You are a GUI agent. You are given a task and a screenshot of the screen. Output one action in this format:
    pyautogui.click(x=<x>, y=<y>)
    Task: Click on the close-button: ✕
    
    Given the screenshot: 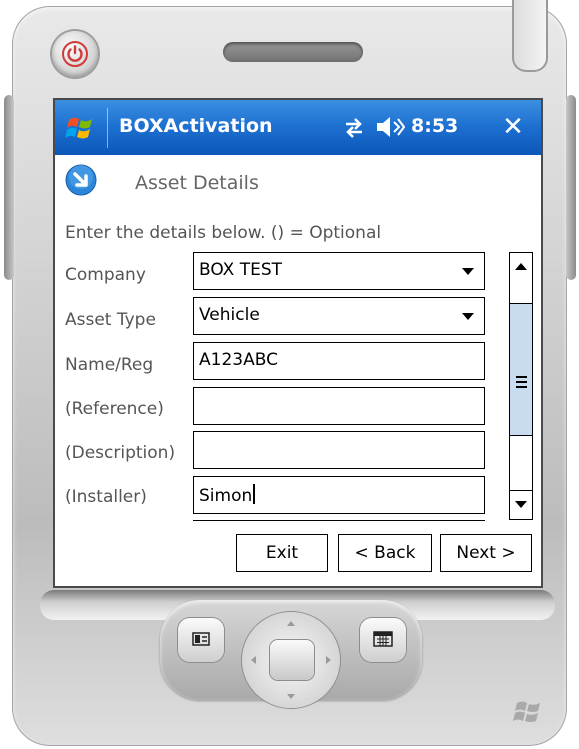 What is the action you would take?
    pyautogui.click(x=513, y=127)
    